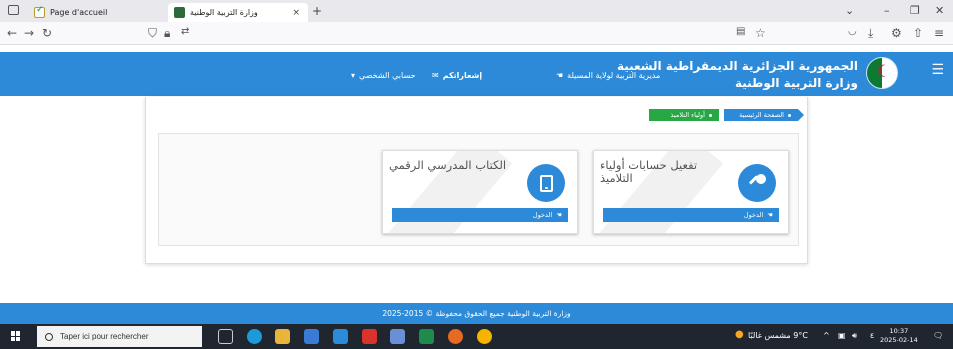  I want to click on volume-icon: 🔊︎, so click(854, 336).